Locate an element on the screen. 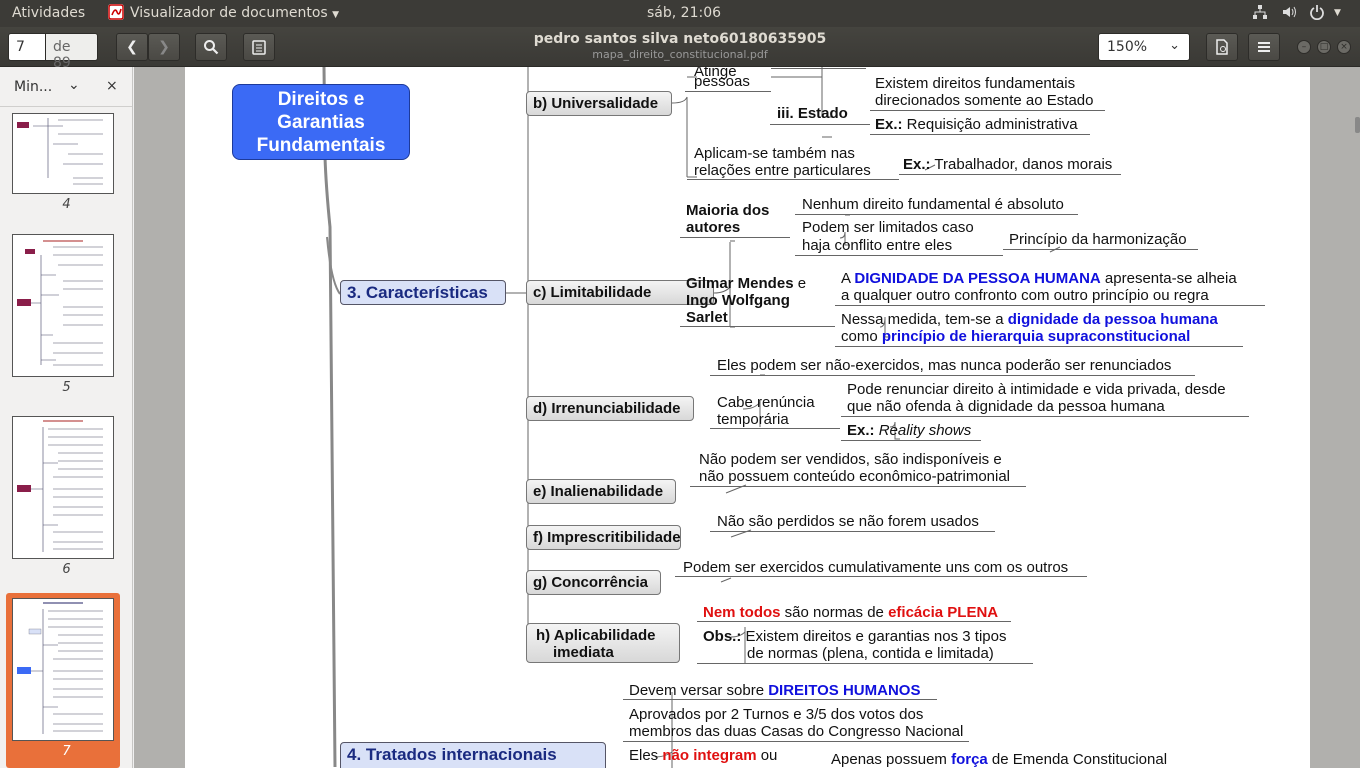  search-icon is located at coordinates (211, 47).